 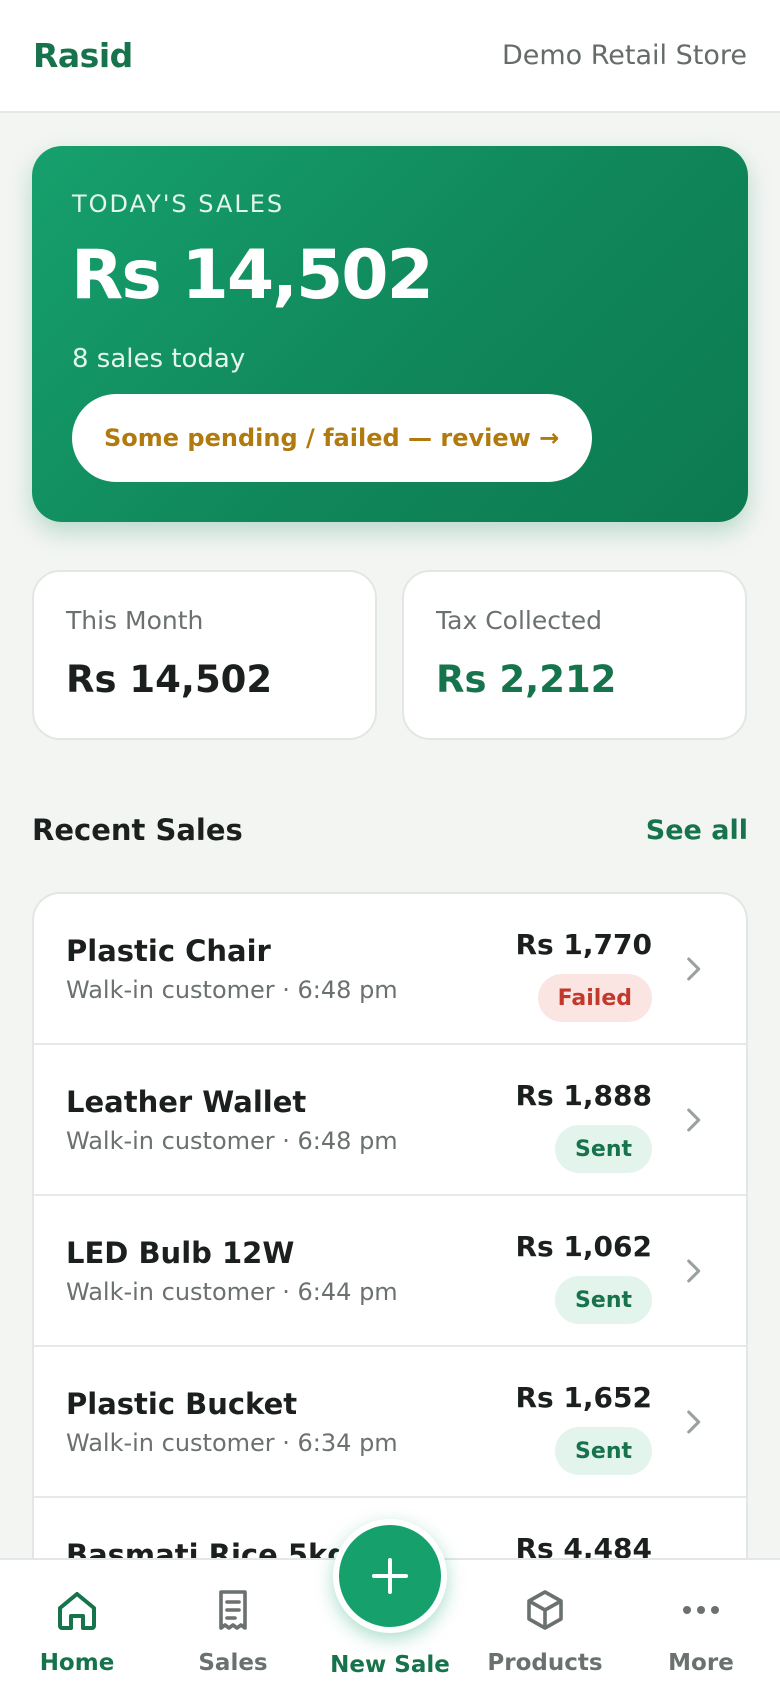 I want to click on tax-collected-value: Rs 2,212, so click(x=526, y=679).